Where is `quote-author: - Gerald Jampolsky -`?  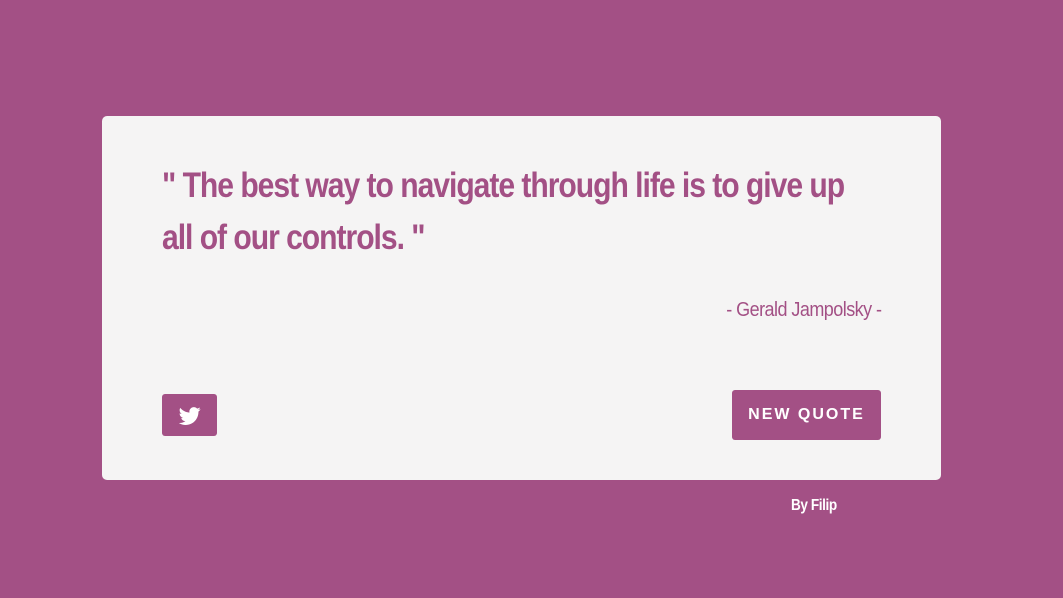 quote-author: - Gerald Jampolsky - is located at coordinates (803, 310).